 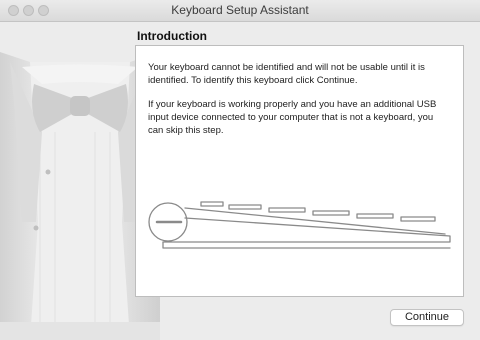 I want to click on window-title: Keyboard Setup Assistant, so click(x=240, y=10).